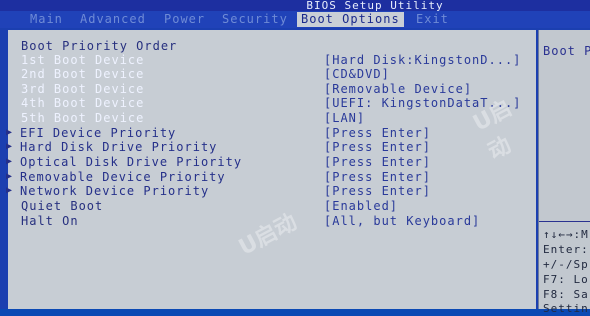 Image resolution: width=590 pixels, height=316 pixels. Describe the element at coordinates (50, 221) in the screenshot. I see `halt-on-label: Halt On` at that location.